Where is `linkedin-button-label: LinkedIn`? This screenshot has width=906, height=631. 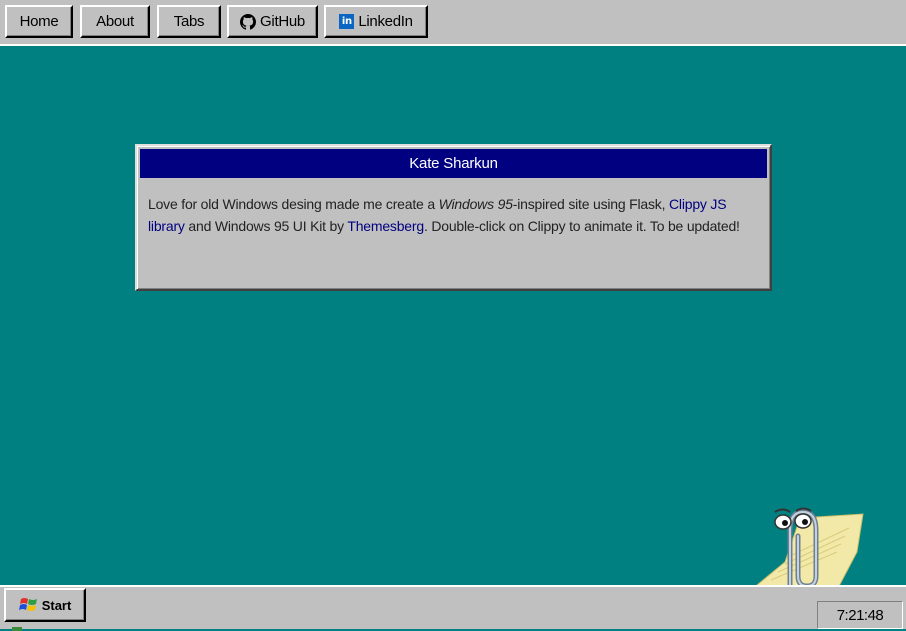 linkedin-button-label: LinkedIn is located at coordinates (385, 21).